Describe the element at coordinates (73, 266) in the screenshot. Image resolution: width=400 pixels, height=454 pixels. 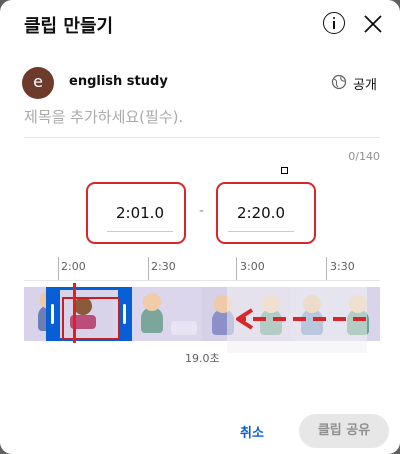
I see `timeline-tick-label: 2:00` at that location.